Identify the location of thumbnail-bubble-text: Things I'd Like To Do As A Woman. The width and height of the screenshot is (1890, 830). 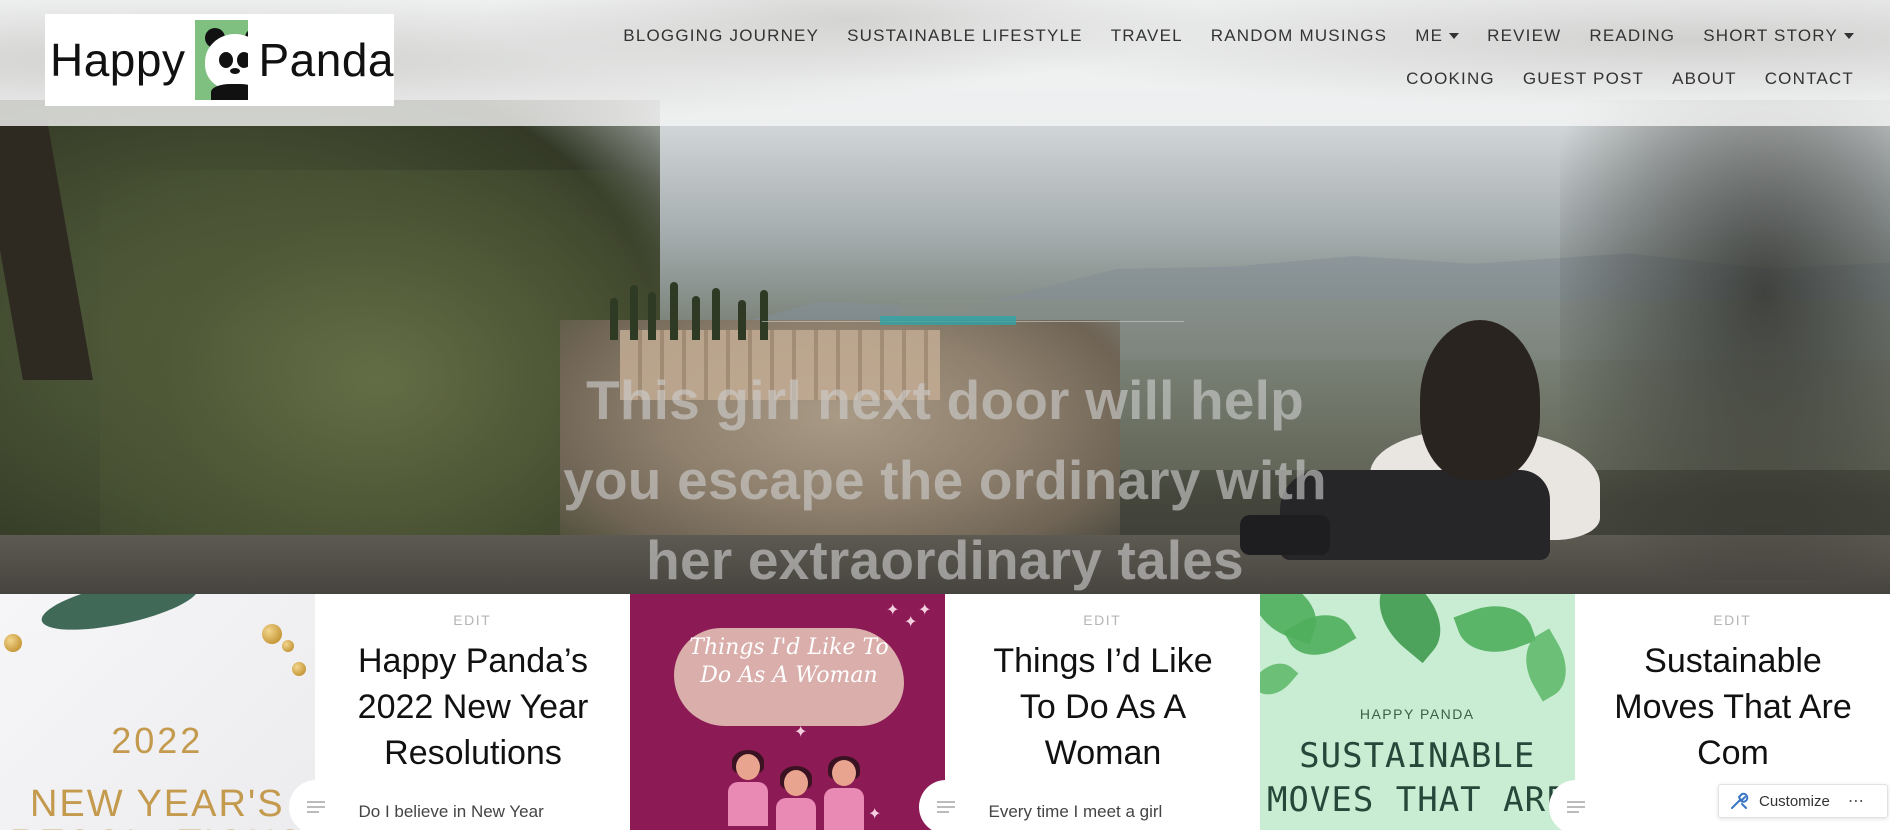
(789, 661).